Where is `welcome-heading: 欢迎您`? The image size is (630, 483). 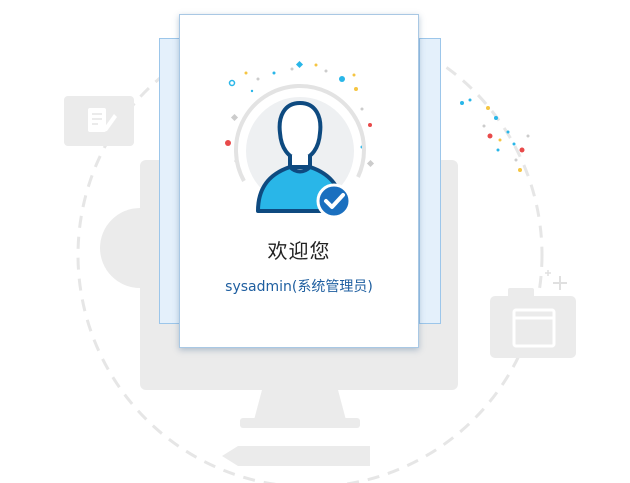 welcome-heading: 欢迎您 is located at coordinates (299, 251).